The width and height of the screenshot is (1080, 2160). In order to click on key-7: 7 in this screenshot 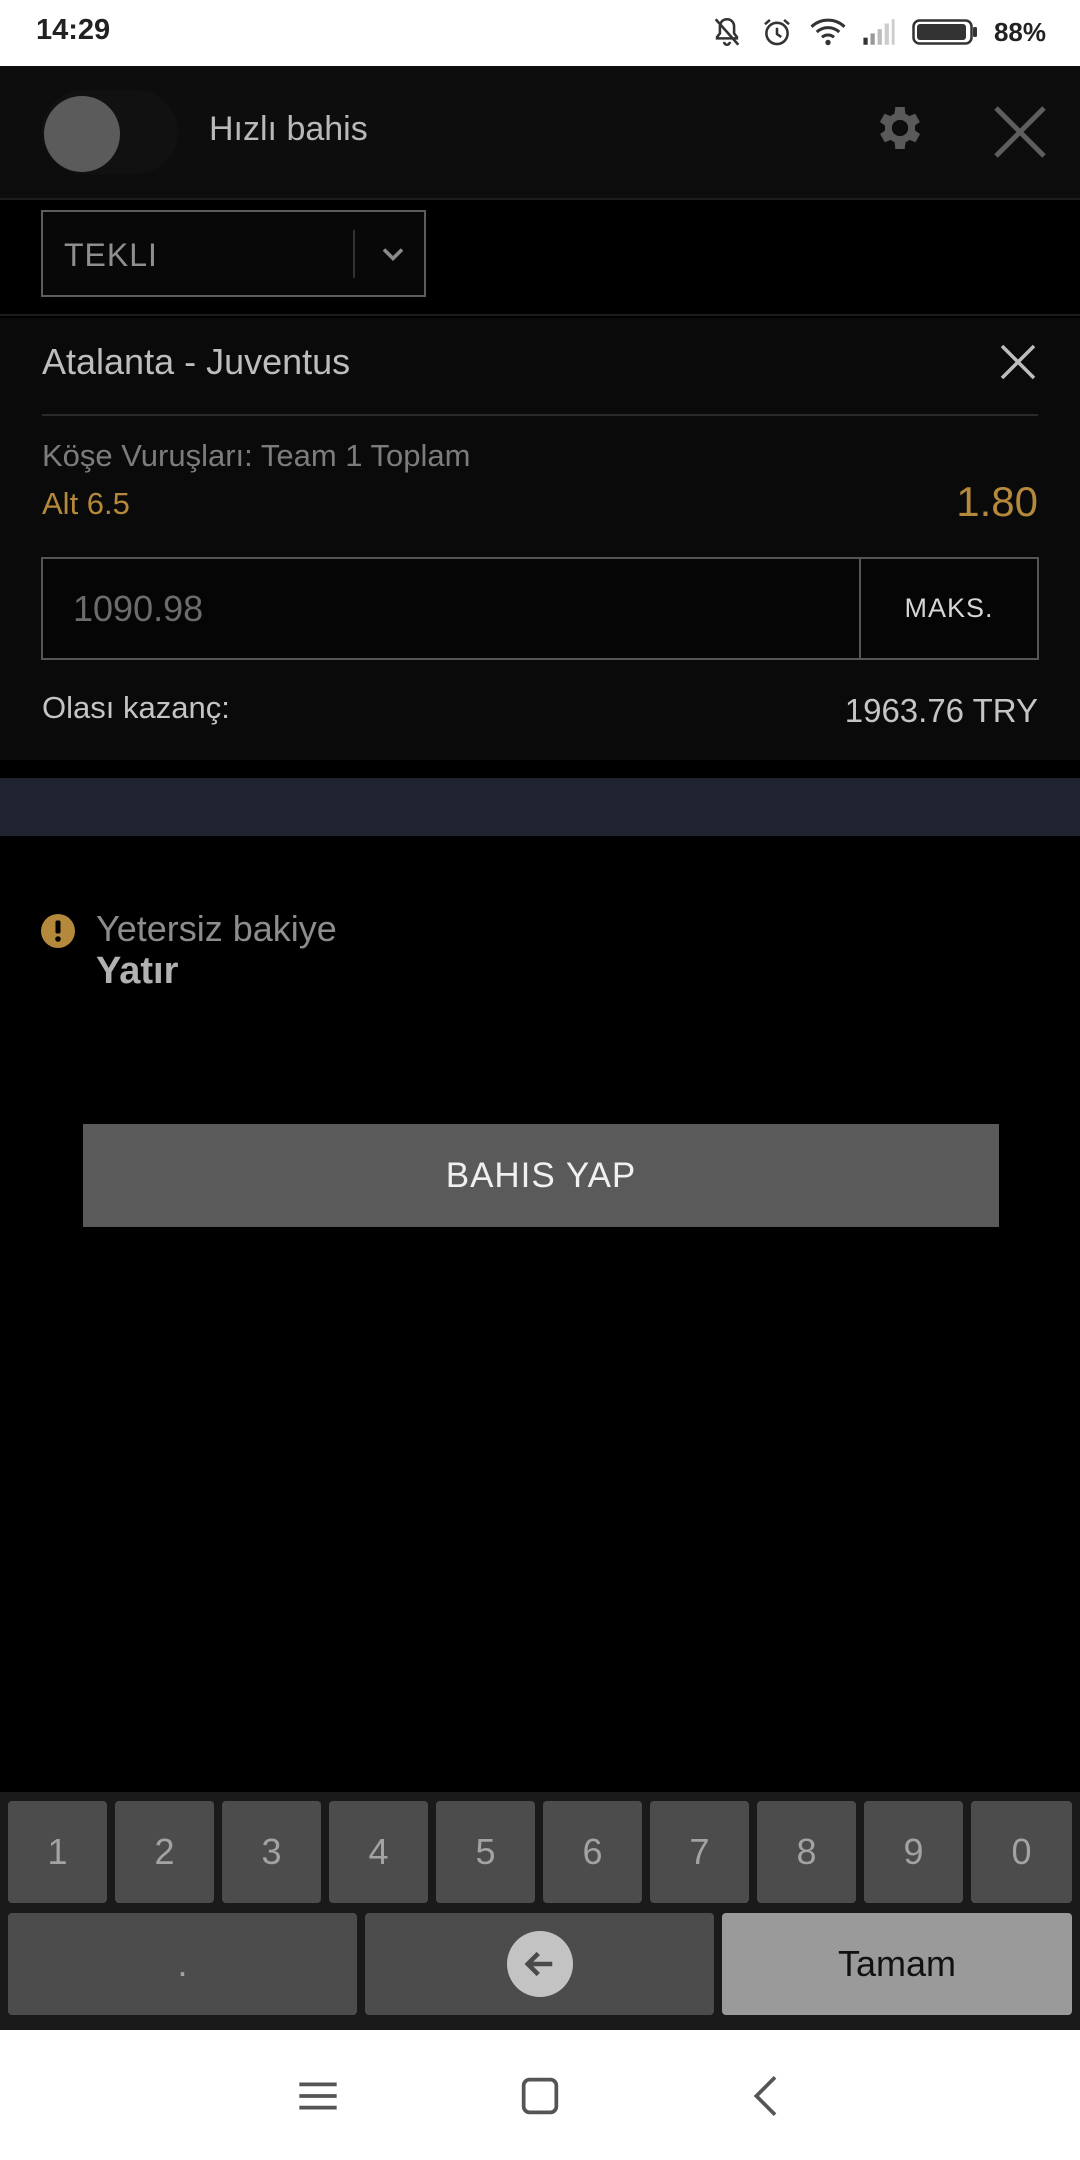, I will do `click(699, 1852)`.